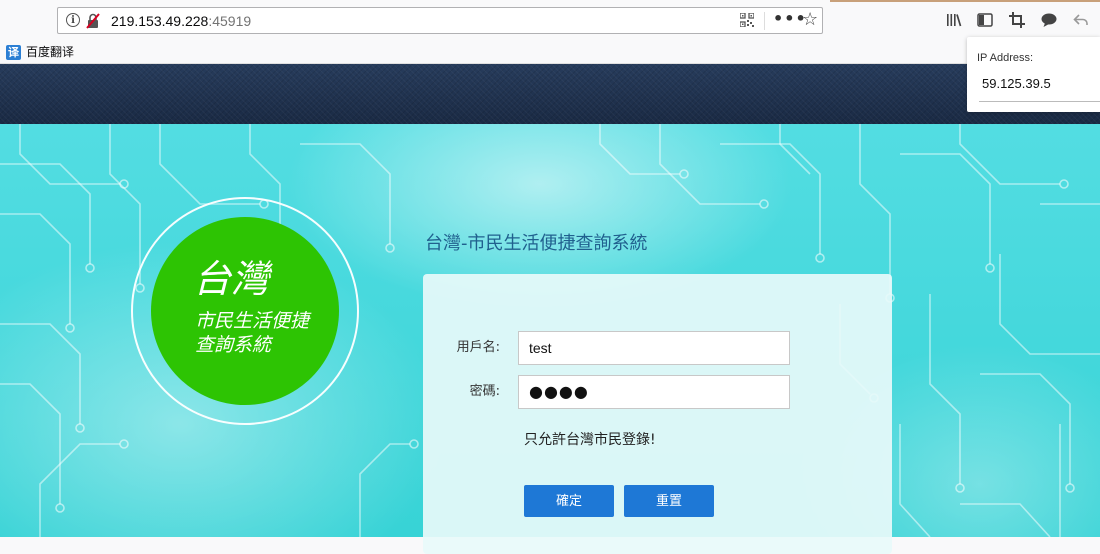 This screenshot has height=554, width=1100. What do you see at coordinates (440, 20) in the screenshot?
I see `url-bar: i 219.153.49.228:45919 ••• ☆` at bounding box center [440, 20].